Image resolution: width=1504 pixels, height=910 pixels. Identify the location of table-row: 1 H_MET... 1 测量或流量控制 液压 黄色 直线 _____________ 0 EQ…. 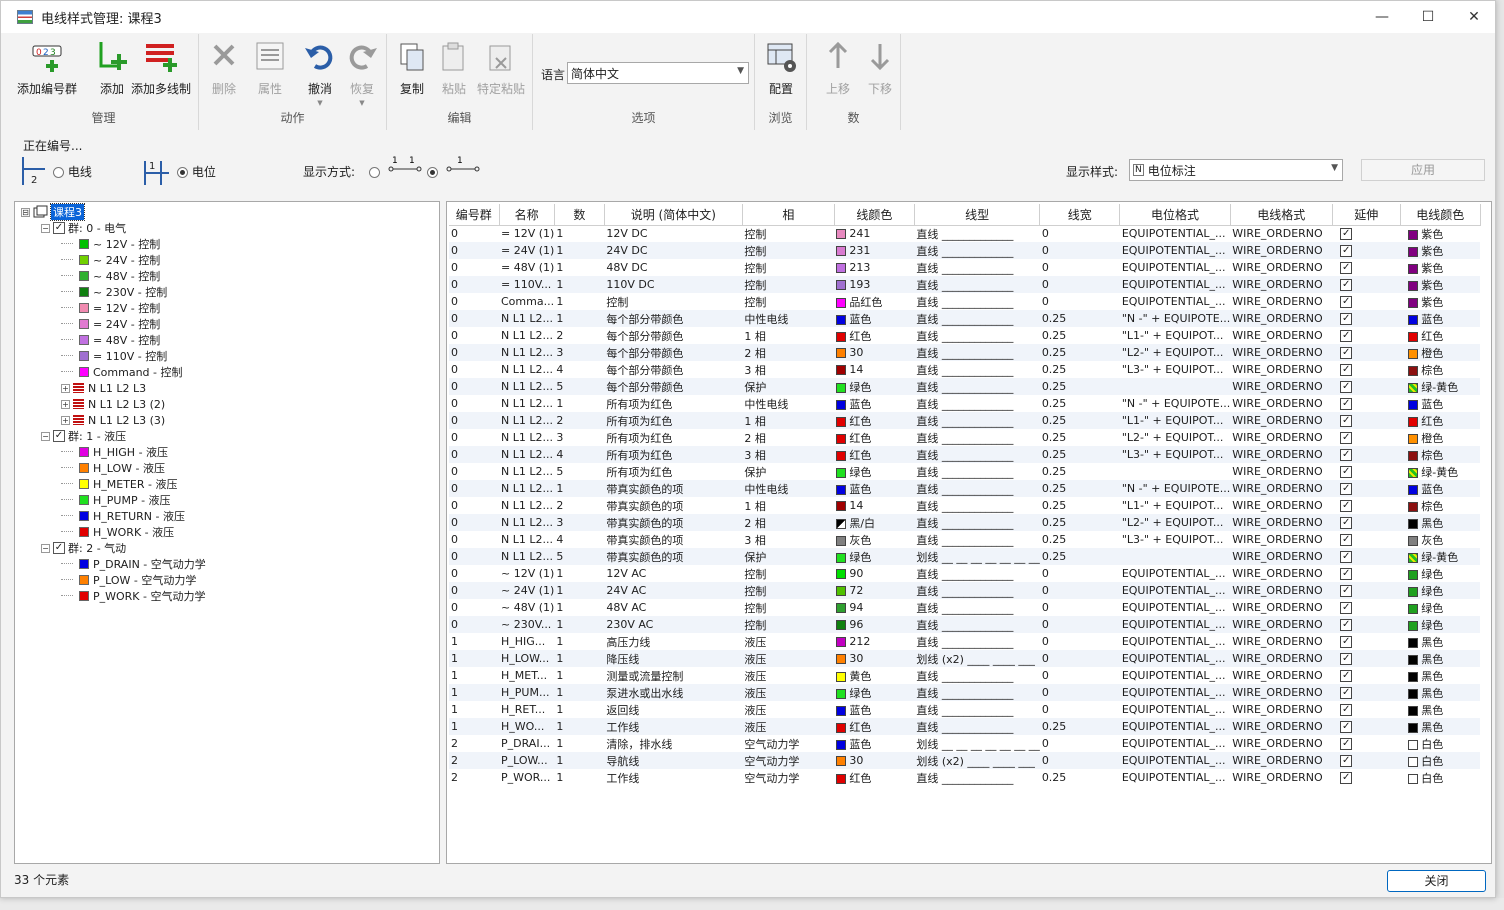
(964, 675).